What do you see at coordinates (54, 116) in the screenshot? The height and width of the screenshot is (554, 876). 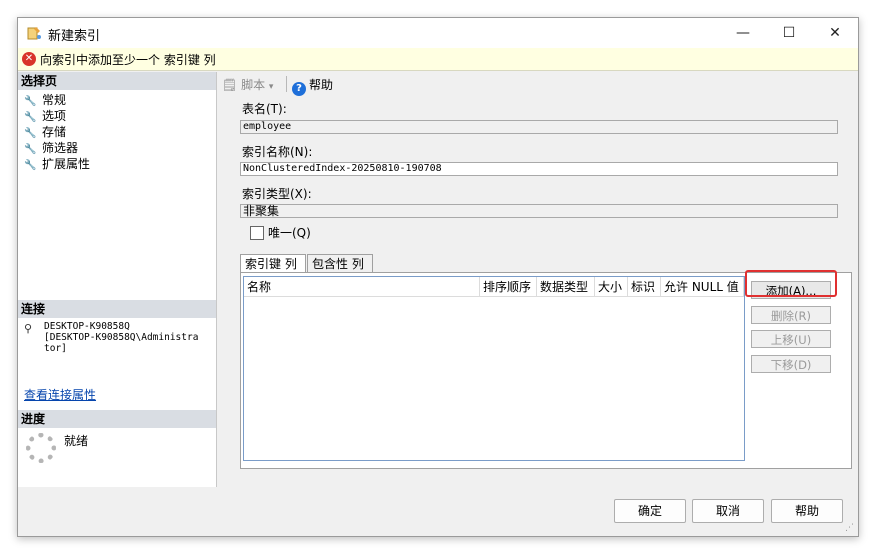 I see `page-label: 选项` at bounding box center [54, 116].